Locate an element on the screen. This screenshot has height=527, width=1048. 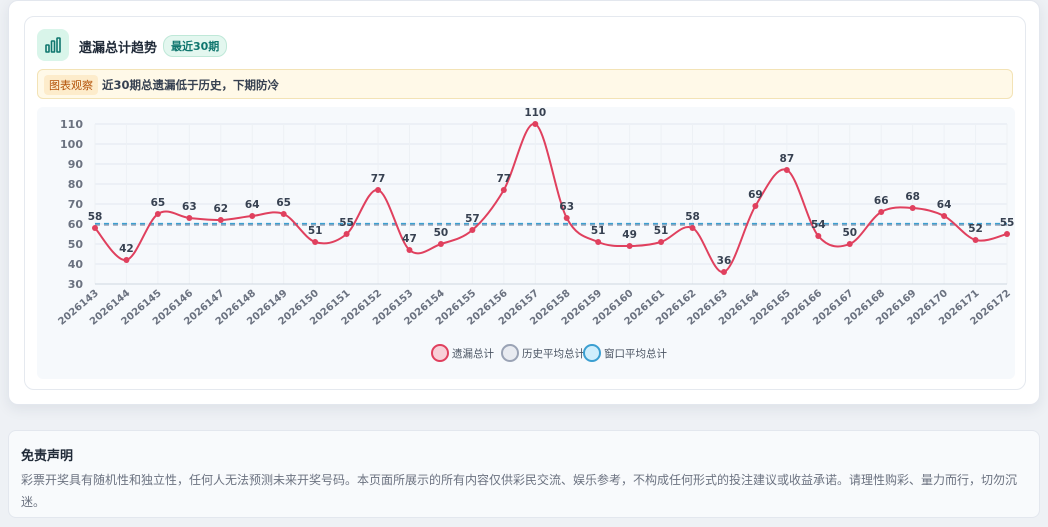
data-label: 62 is located at coordinates (220, 209).